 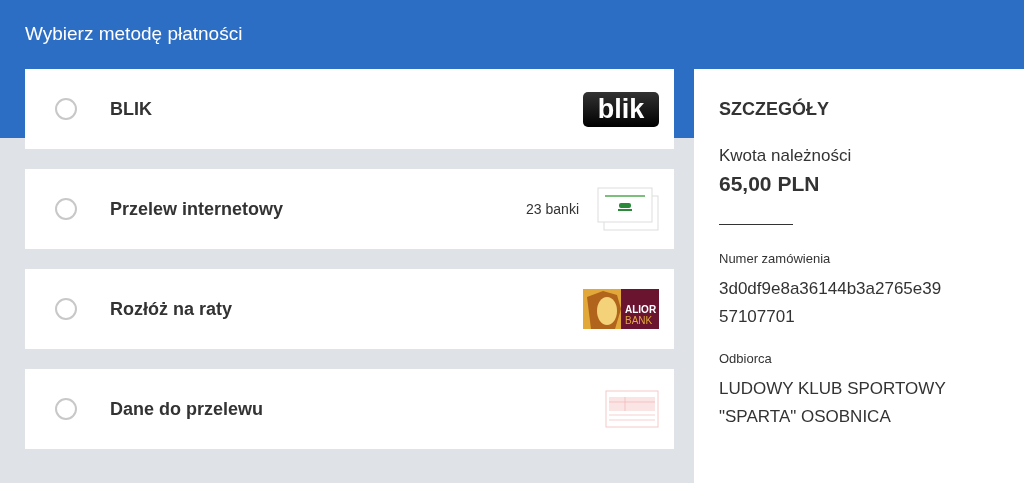 What do you see at coordinates (131, 109) in the screenshot?
I see `method-label: BLIK` at bounding box center [131, 109].